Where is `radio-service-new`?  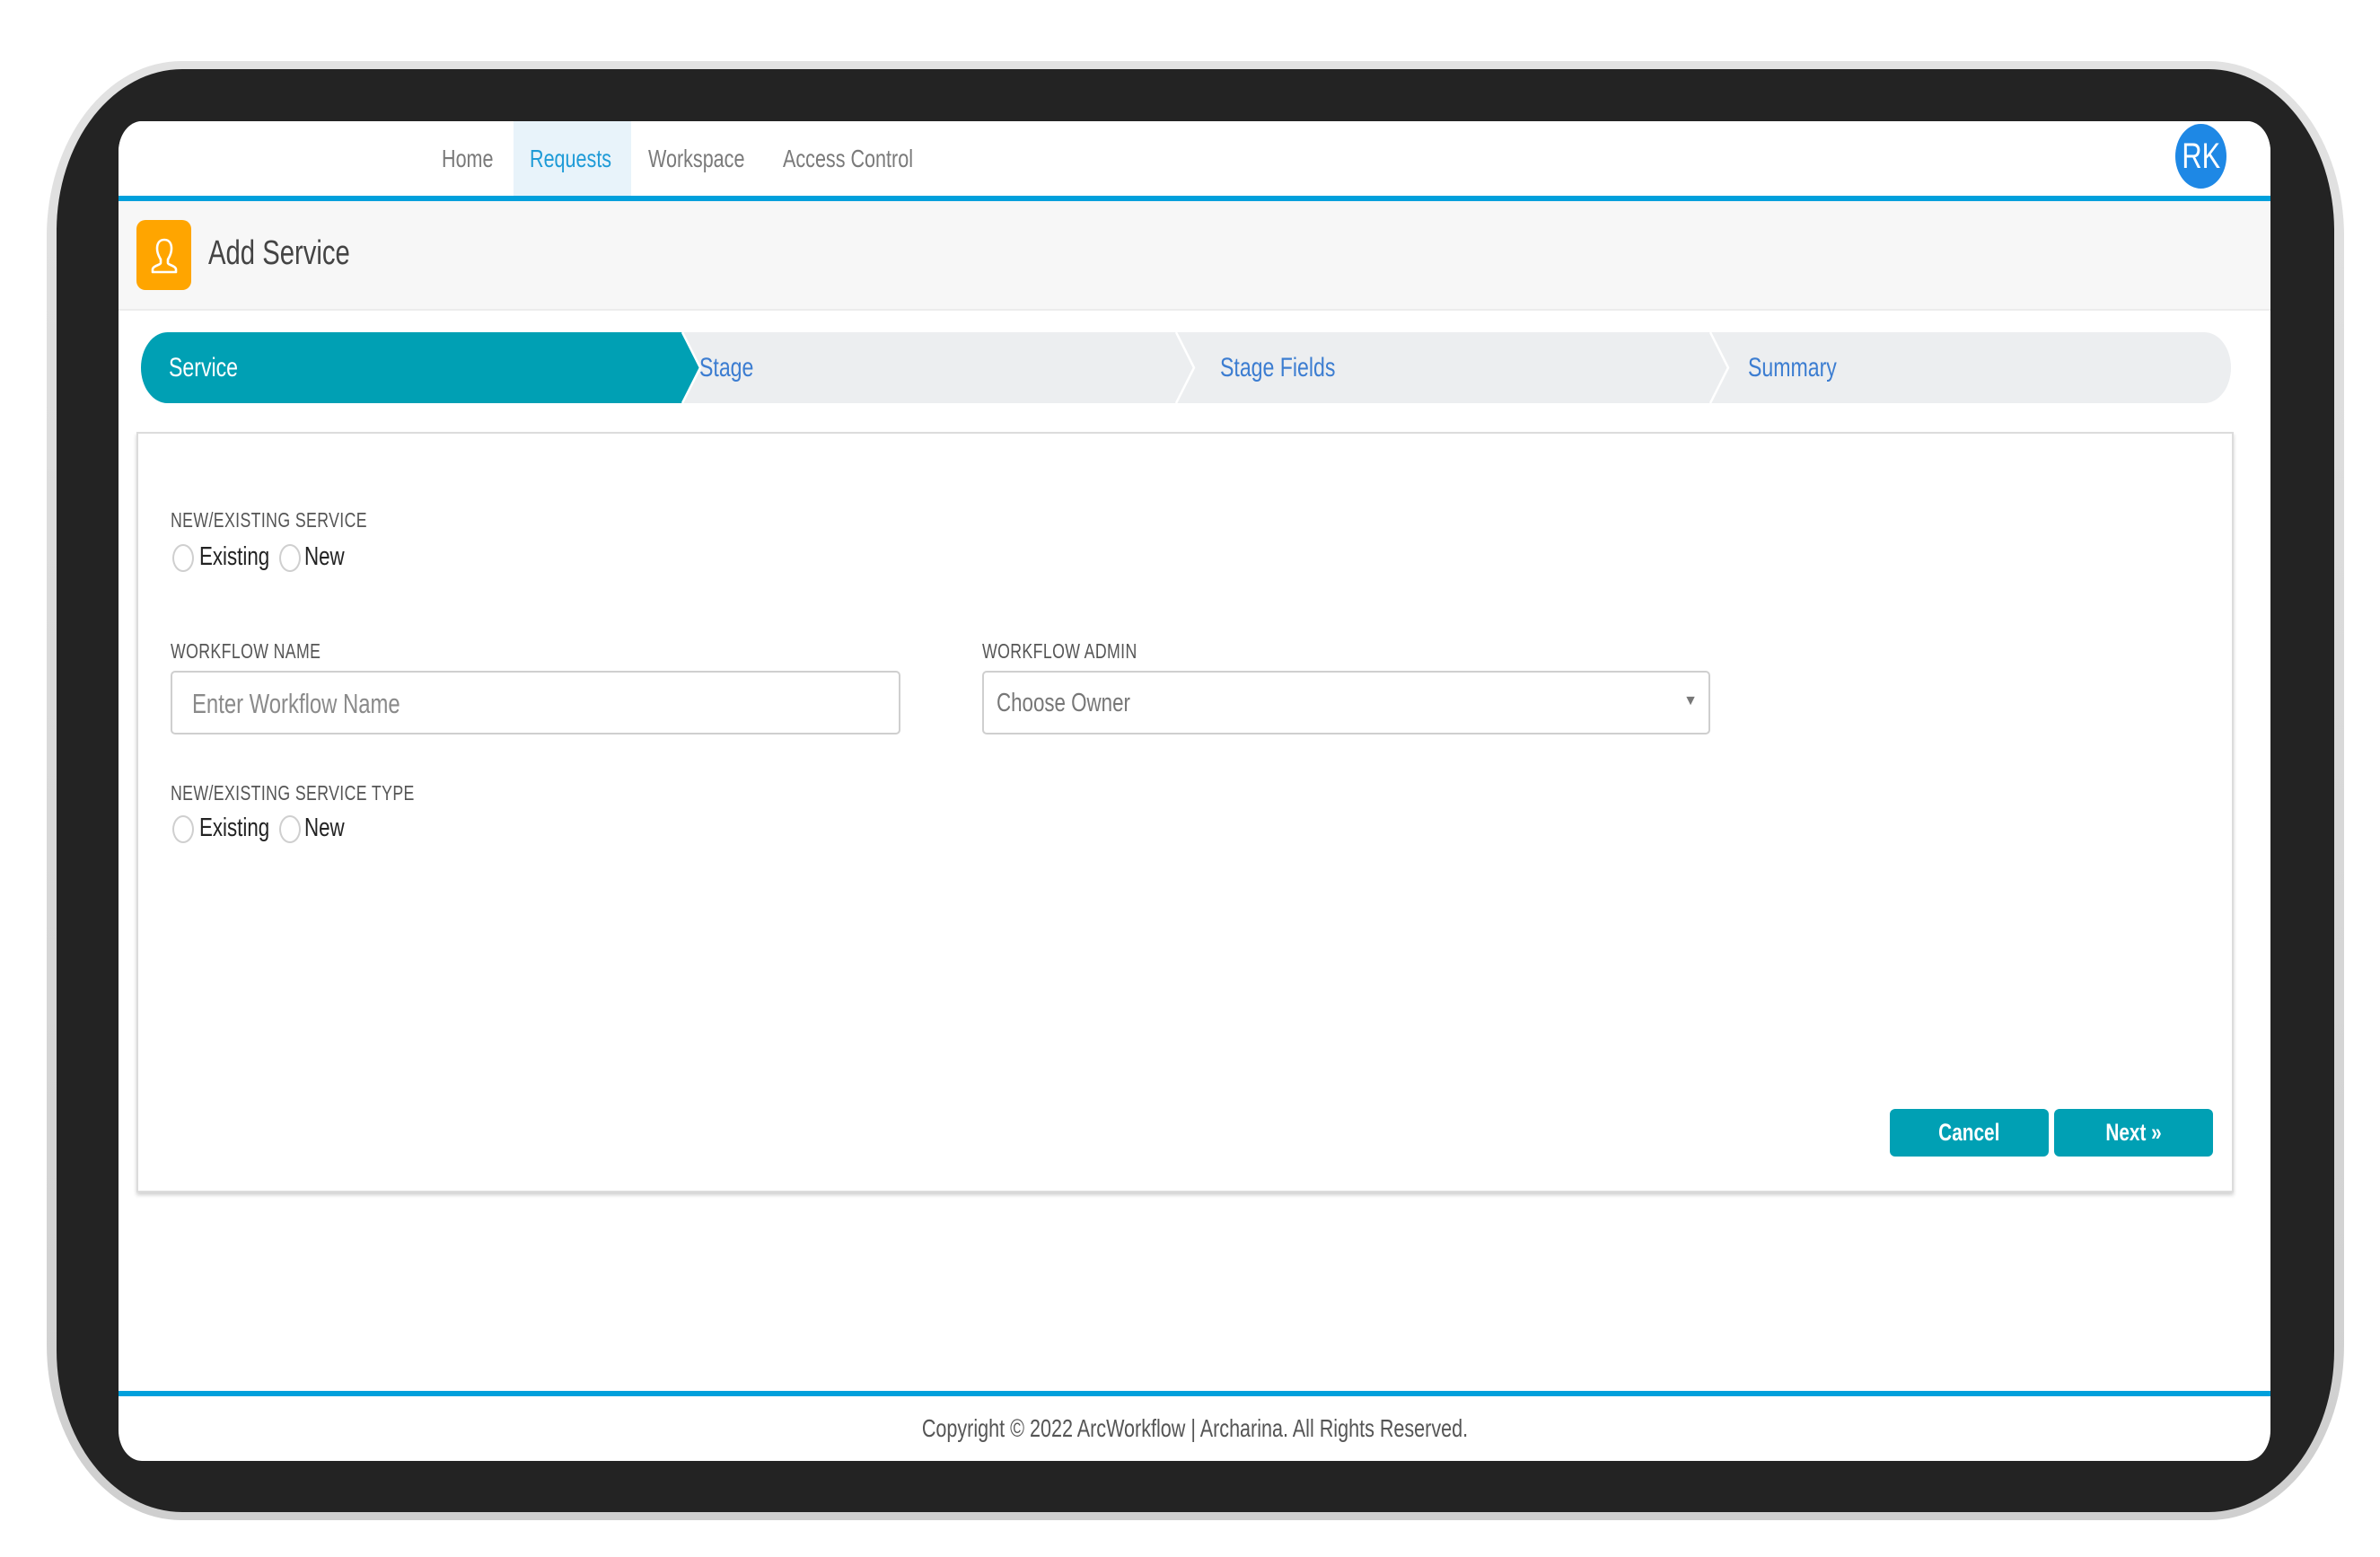 radio-service-new is located at coordinates (290, 558).